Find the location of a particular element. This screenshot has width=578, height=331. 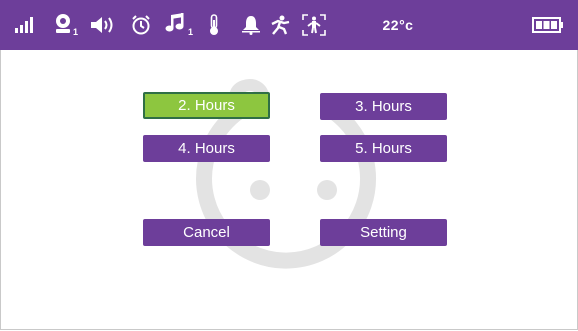

bell-icon is located at coordinates (251, 25).